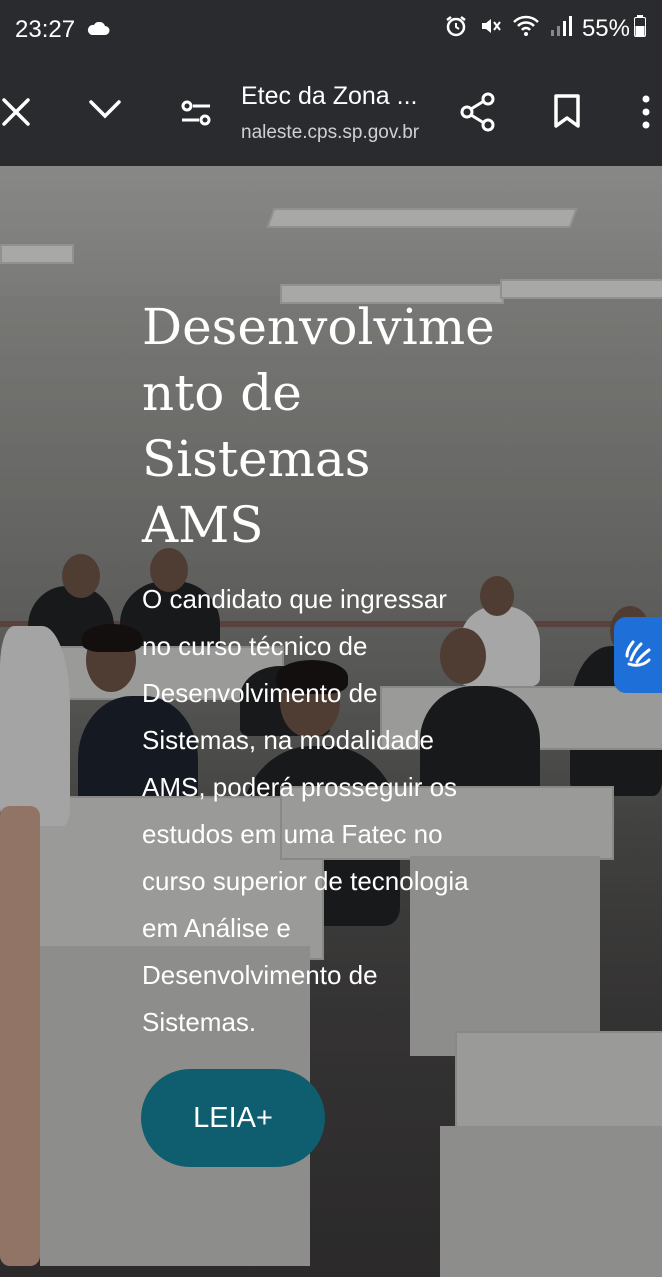 Image resolution: width=662 pixels, height=1277 pixels. Describe the element at coordinates (605, 28) in the screenshot. I see `battery-percent: 55%` at that location.